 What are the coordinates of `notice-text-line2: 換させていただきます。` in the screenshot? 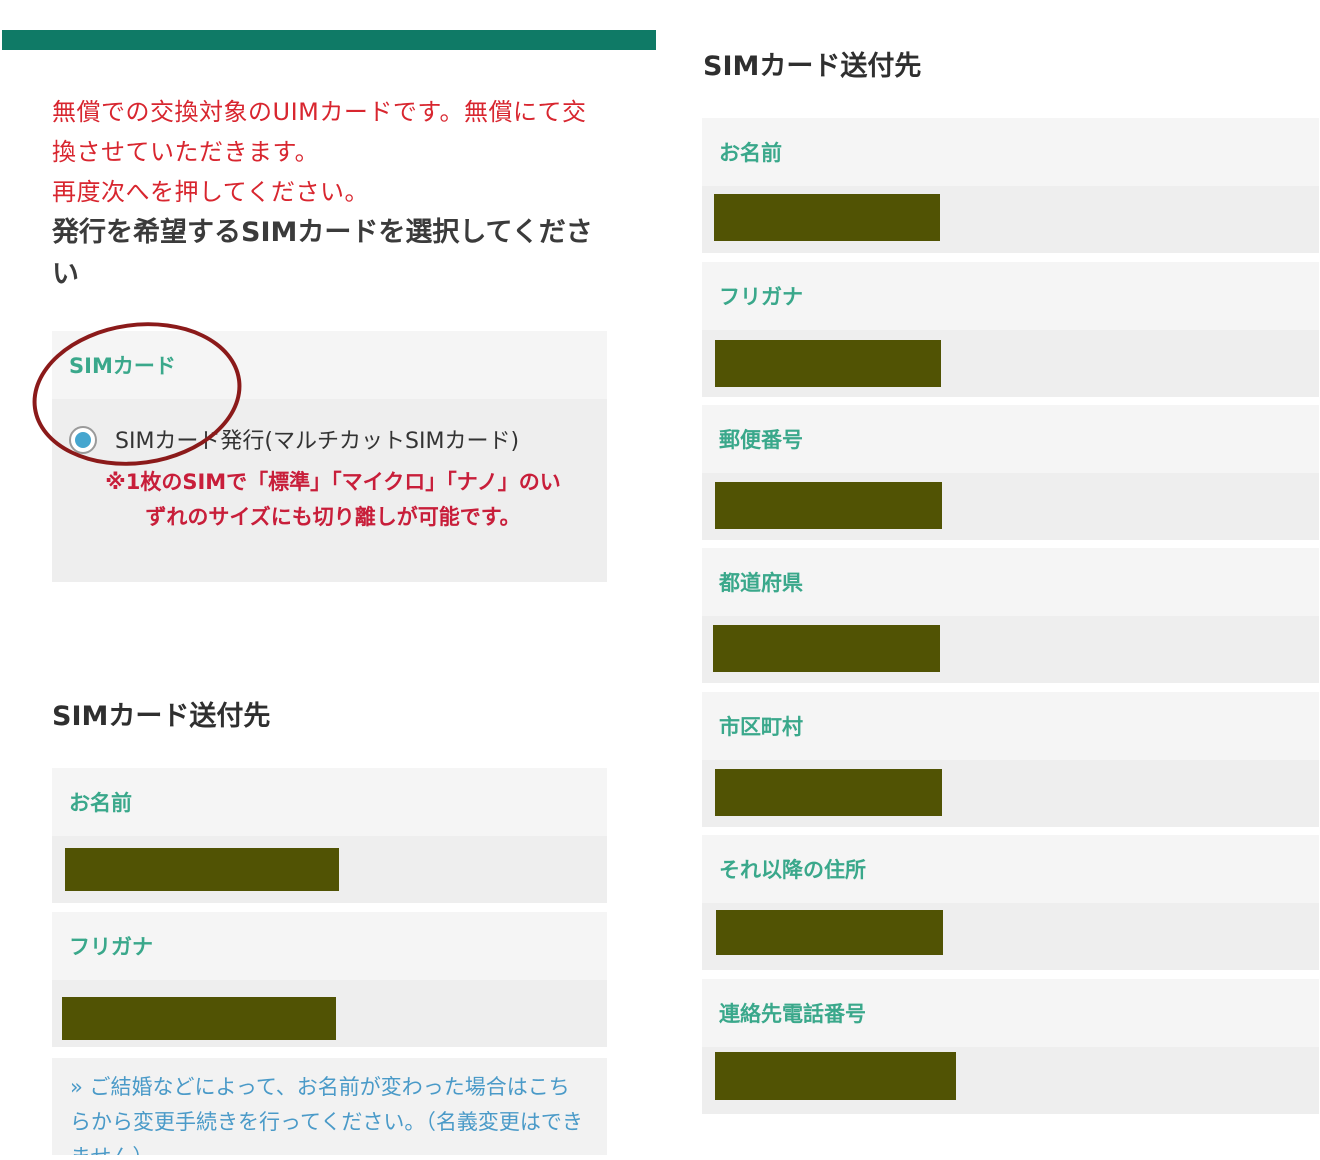 It's located at (186, 152).